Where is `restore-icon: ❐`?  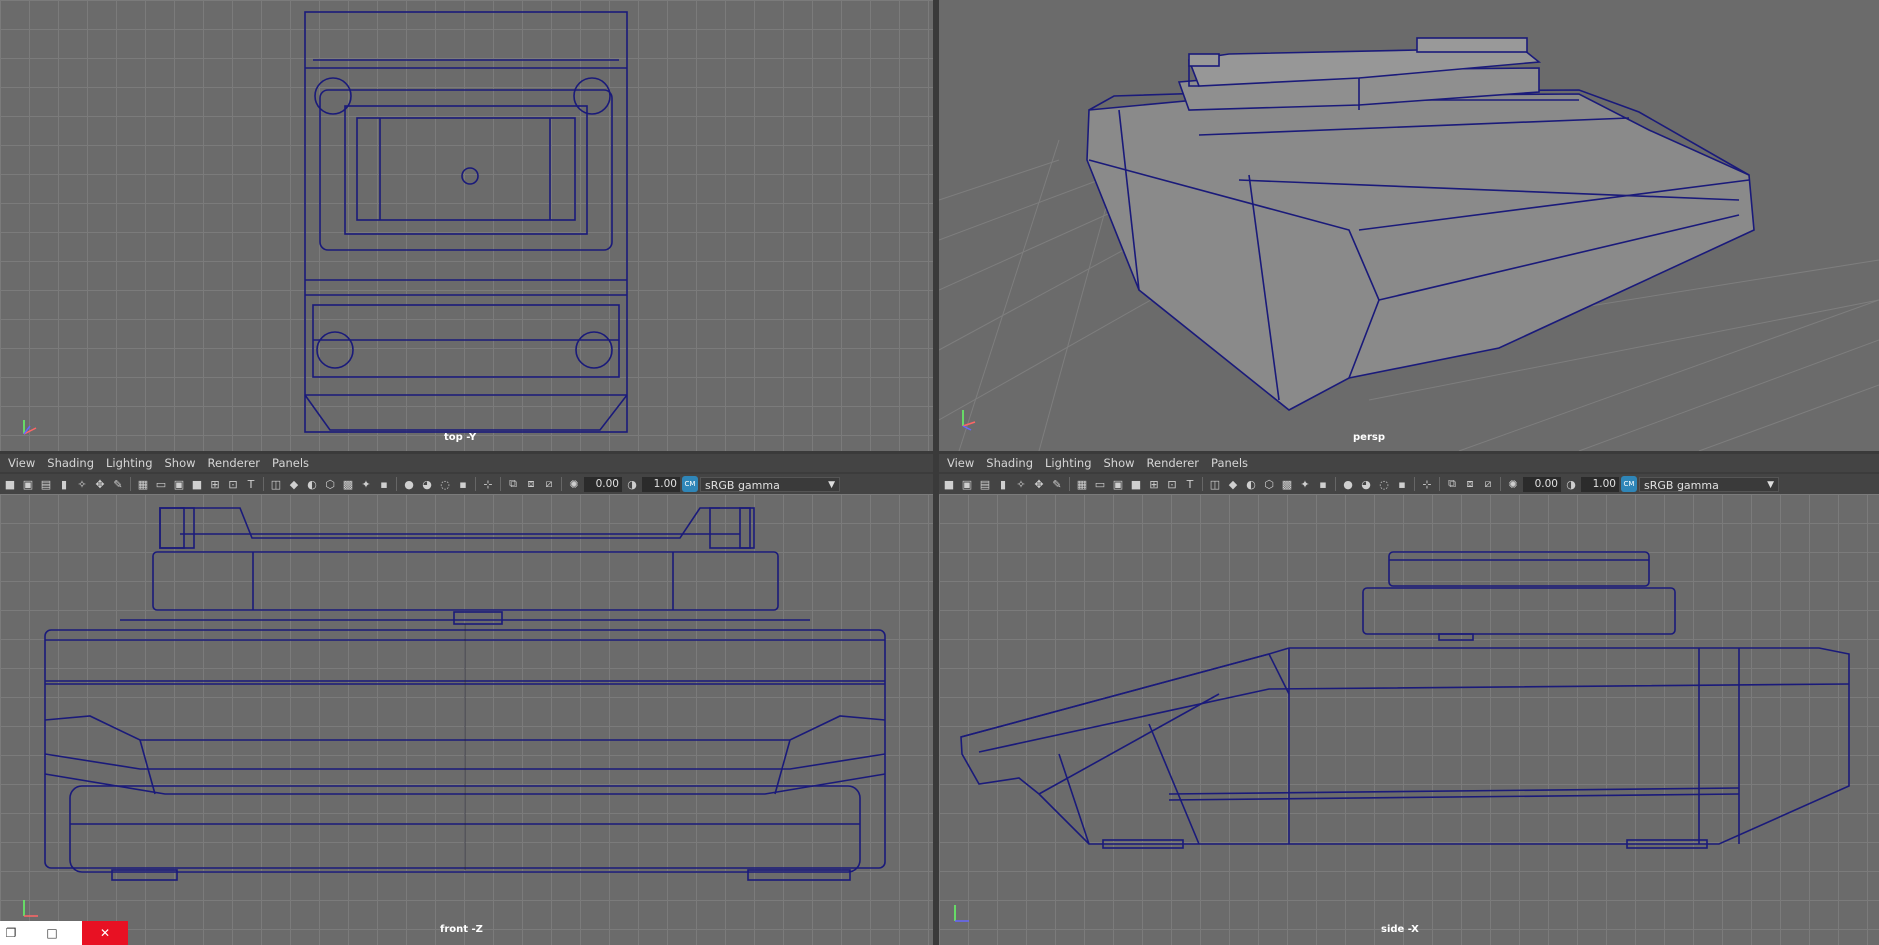
restore-icon: ❐ is located at coordinates (11, 933).